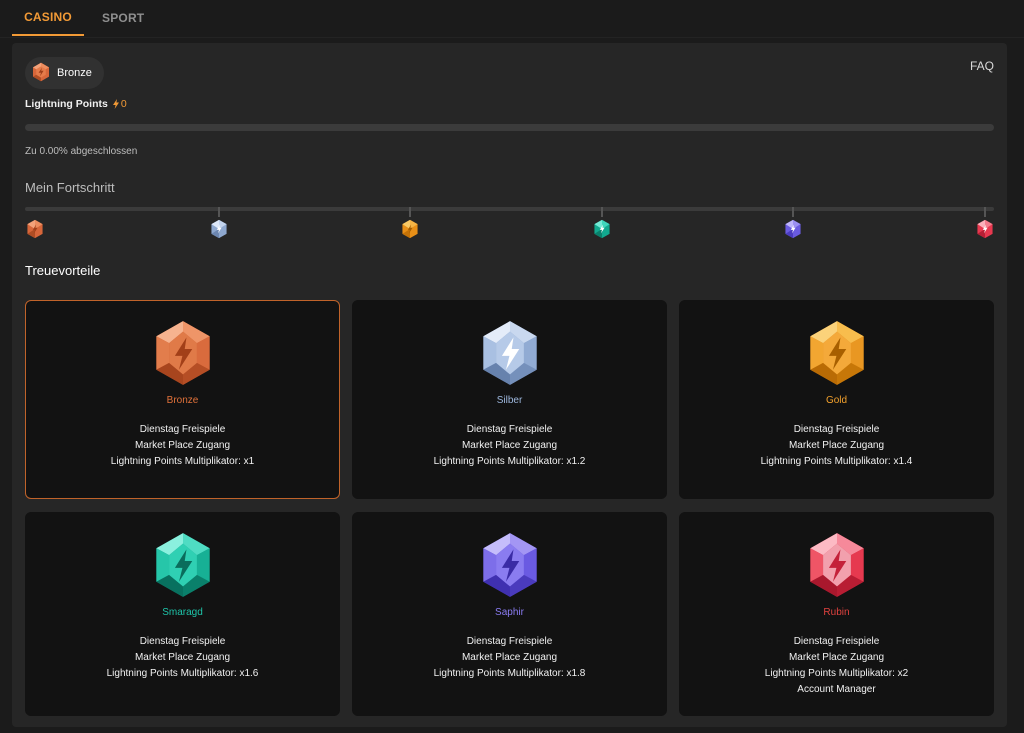 The height and width of the screenshot is (733, 1024). What do you see at coordinates (63, 270) in the screenshot?
I see `loyalty-benefits-title: Treuevorteile` at bounding box center [63, 270].